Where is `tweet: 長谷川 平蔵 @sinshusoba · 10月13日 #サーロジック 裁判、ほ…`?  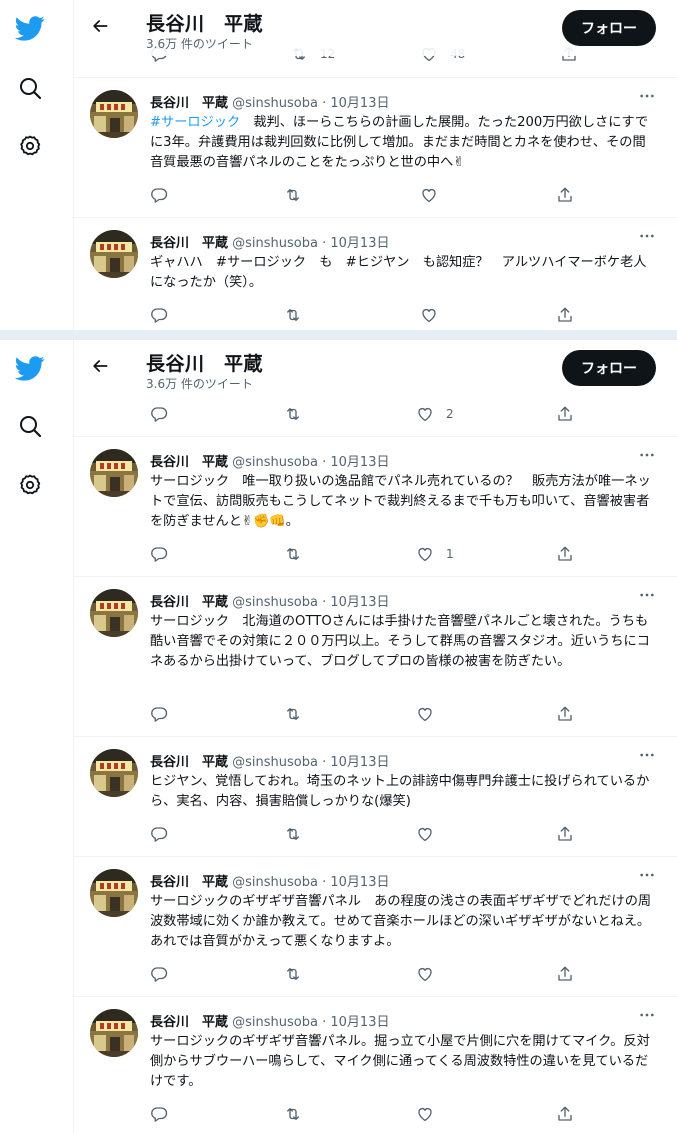 tweet: 長谷川 平蔵 @sinshusoba · 10月13日 #サーロジック 裁判、ほ… is located at coordinates (375, 147).